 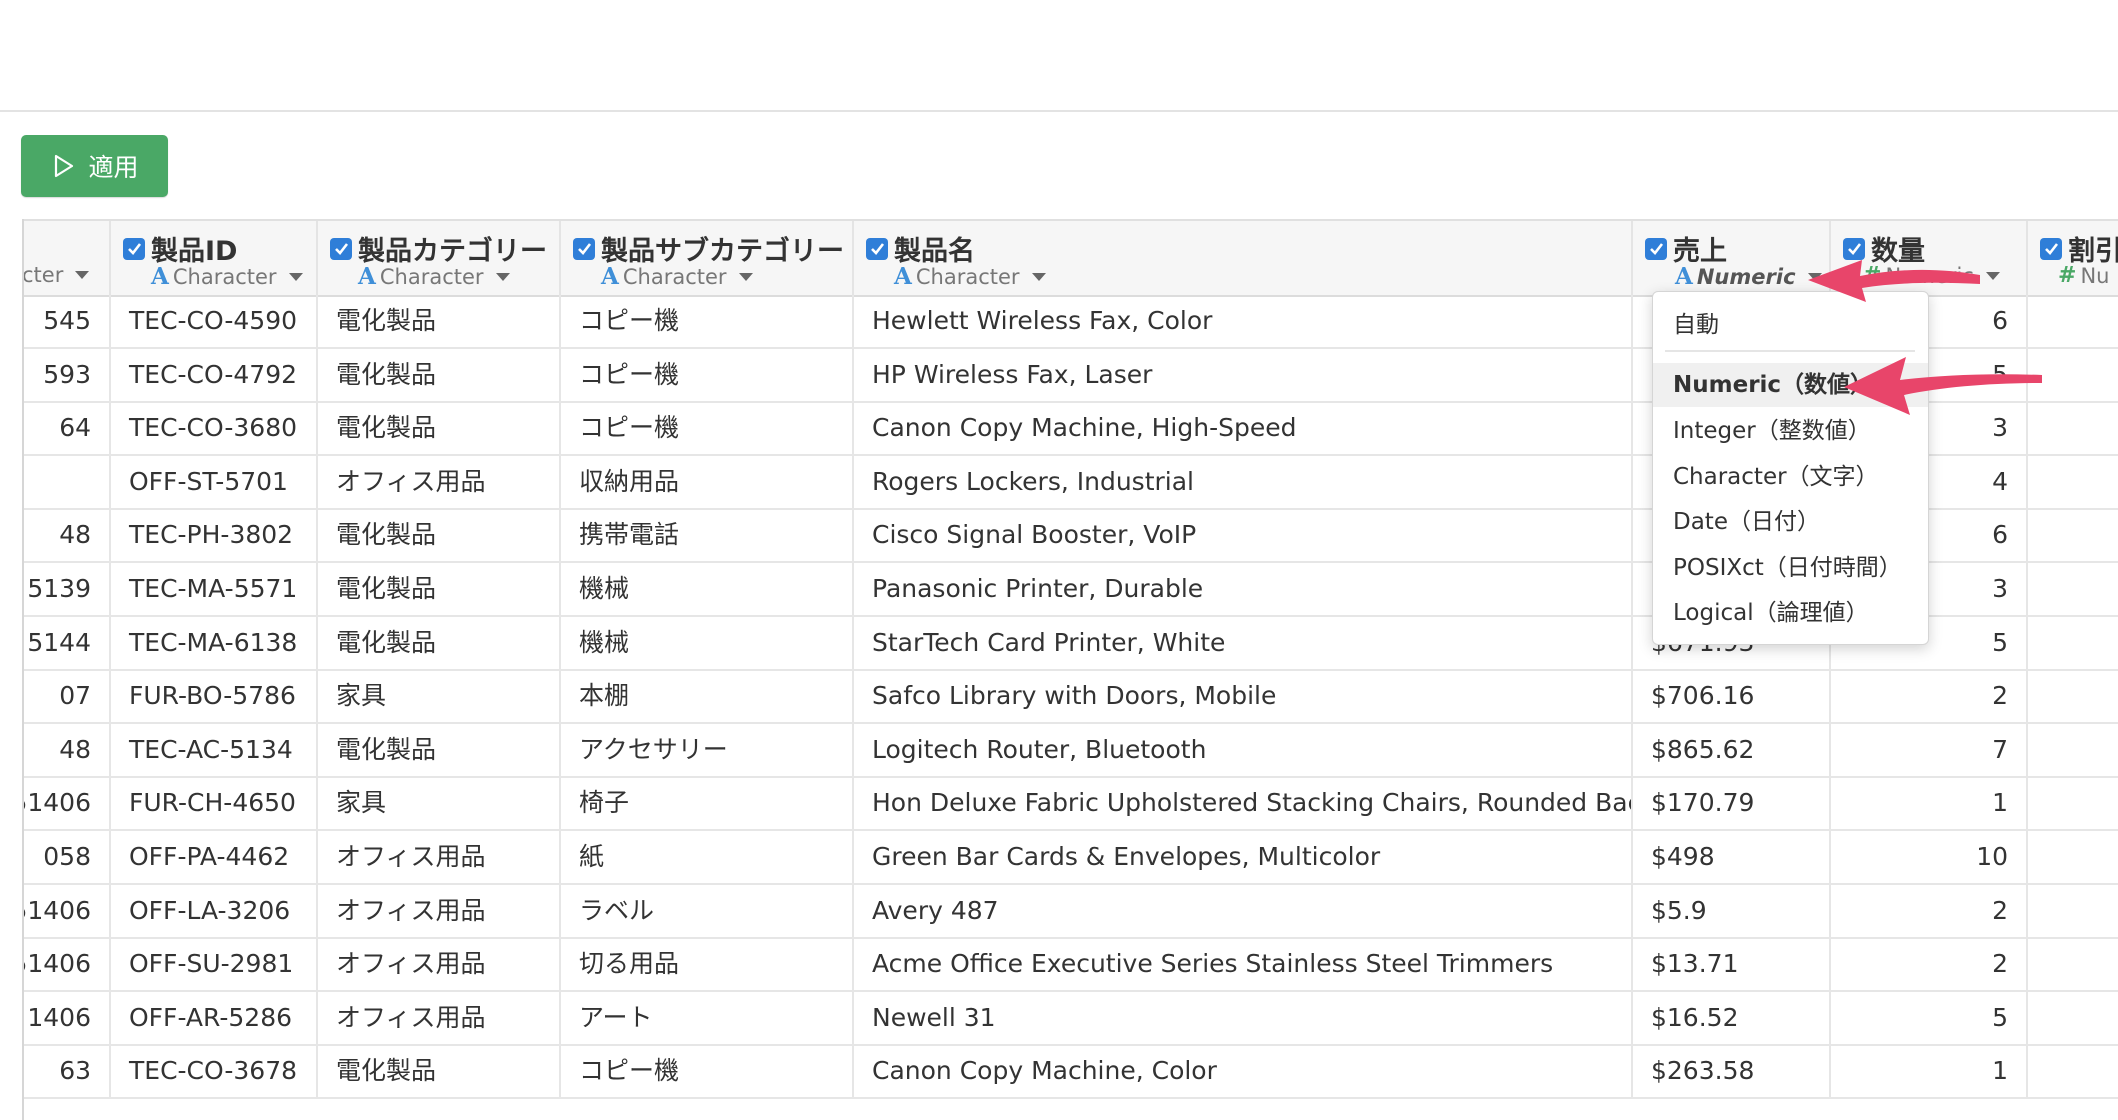 What do you see at coordinates (1790, 431) in the screenshot?
I see `type-option-integer: Integer（整数値）` at bounding box center [1790, 431].